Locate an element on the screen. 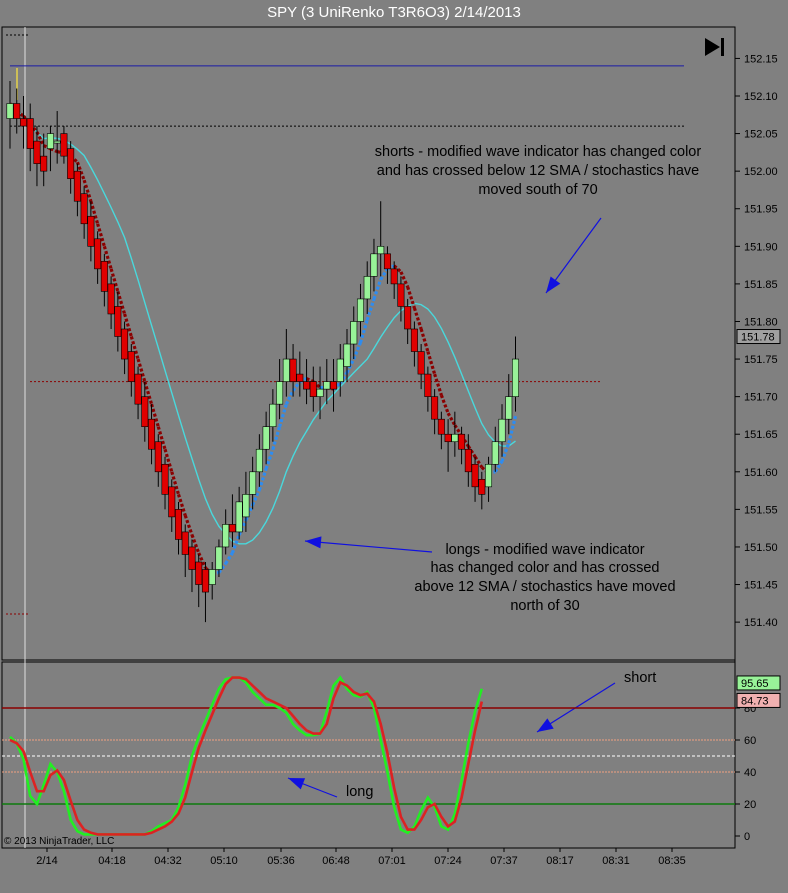 This screenshot has width=788, height=893. last-price-label: 151.78 is located at coordinates (758, 338).